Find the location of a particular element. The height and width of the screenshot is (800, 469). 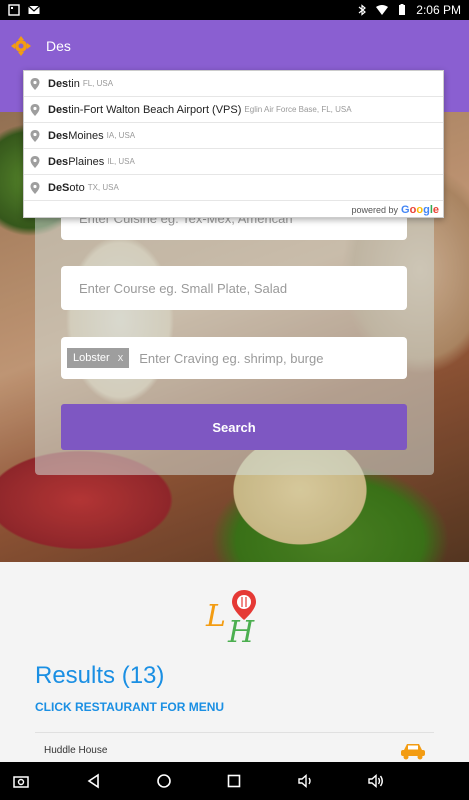

suggestion-rest: Moines is located at coordinates (86, 135).